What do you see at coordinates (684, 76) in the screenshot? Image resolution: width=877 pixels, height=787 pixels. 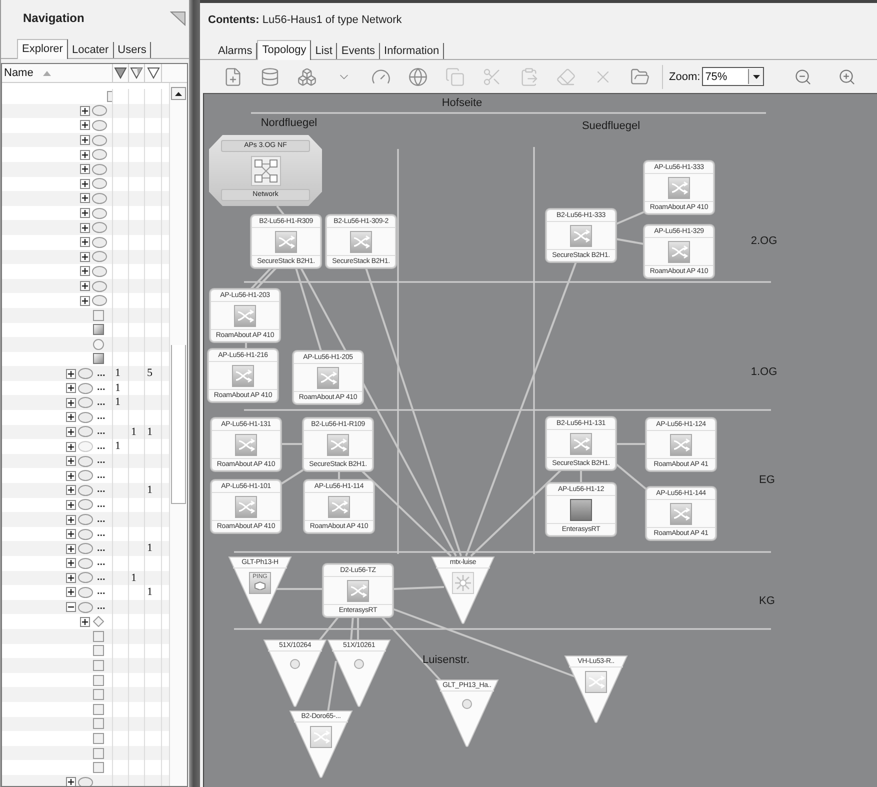 I see `zoom-label: Zoom:` at bounding box center [684, 76].